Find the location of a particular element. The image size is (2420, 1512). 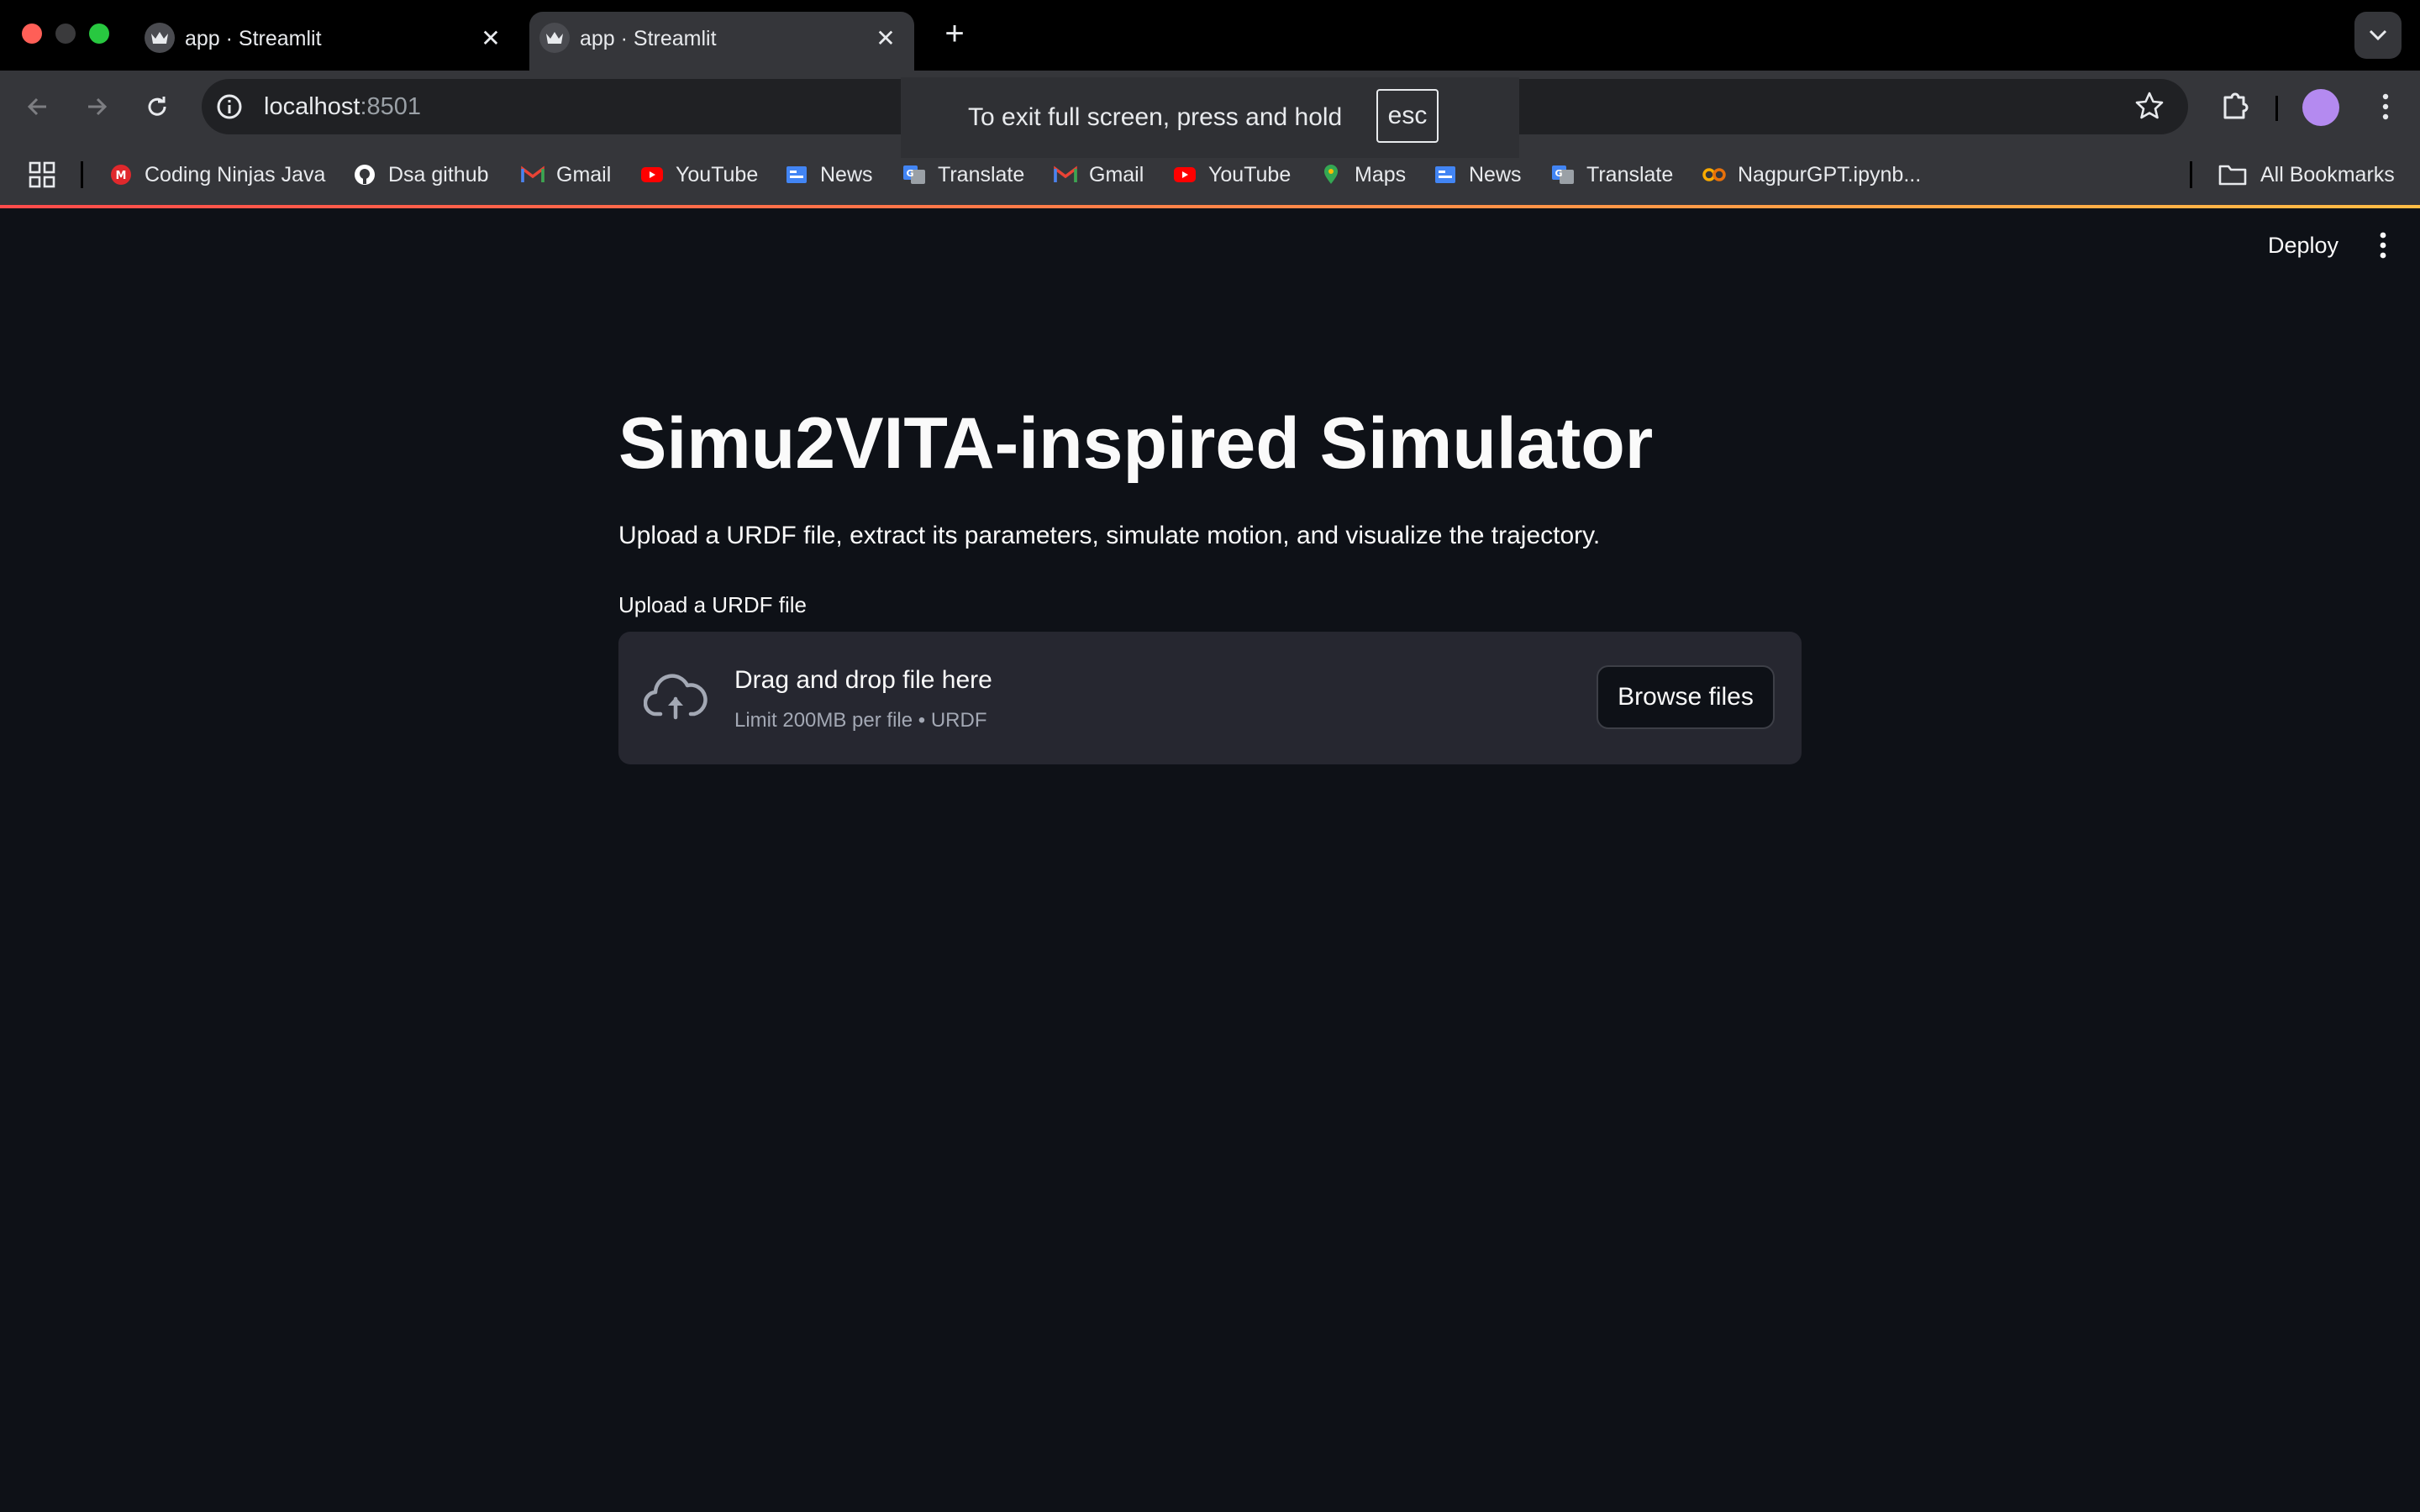

reload-icon is located at coordinates (157, 106).